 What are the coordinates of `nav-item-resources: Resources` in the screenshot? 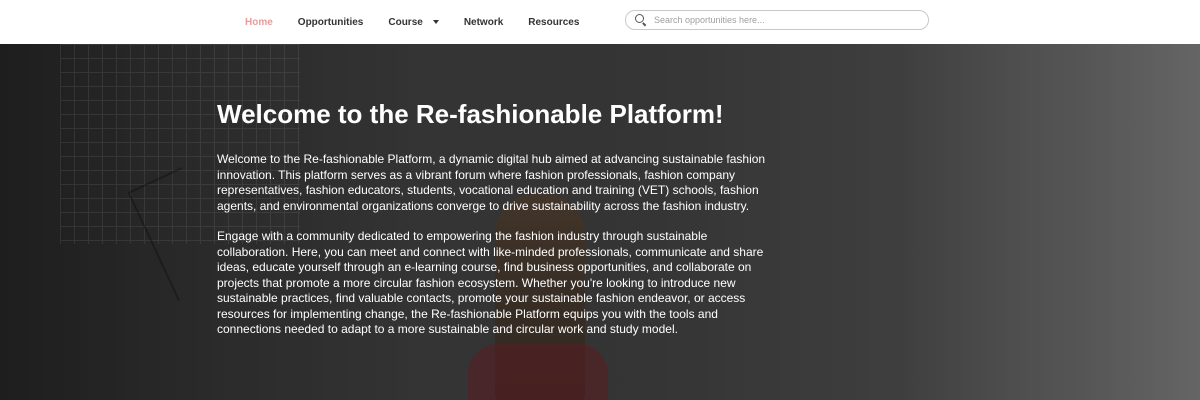 It's located at (553, 22).